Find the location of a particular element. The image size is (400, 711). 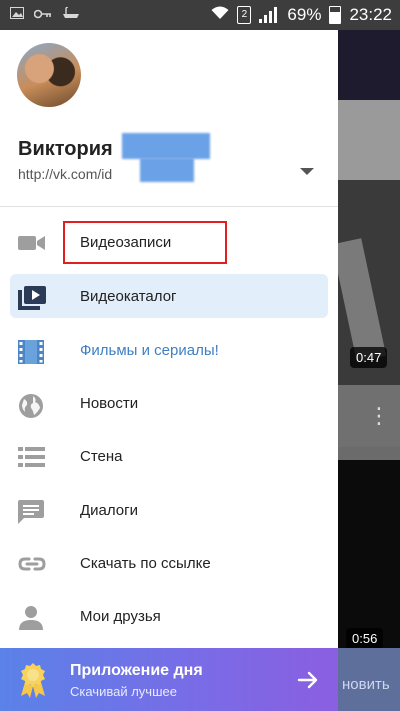

avatar is located at coordinates (49, 75).